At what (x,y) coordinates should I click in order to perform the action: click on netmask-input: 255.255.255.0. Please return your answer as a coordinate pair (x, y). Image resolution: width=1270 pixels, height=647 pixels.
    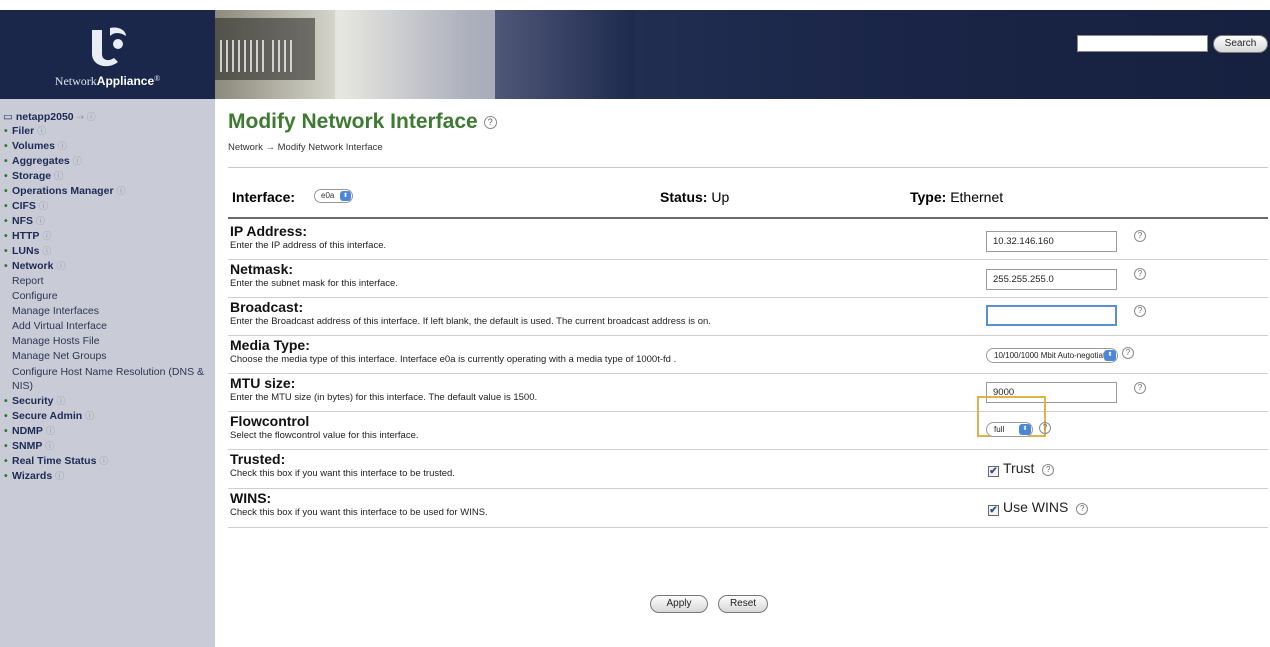
    Looking at the image, I should click on (1051, 279).